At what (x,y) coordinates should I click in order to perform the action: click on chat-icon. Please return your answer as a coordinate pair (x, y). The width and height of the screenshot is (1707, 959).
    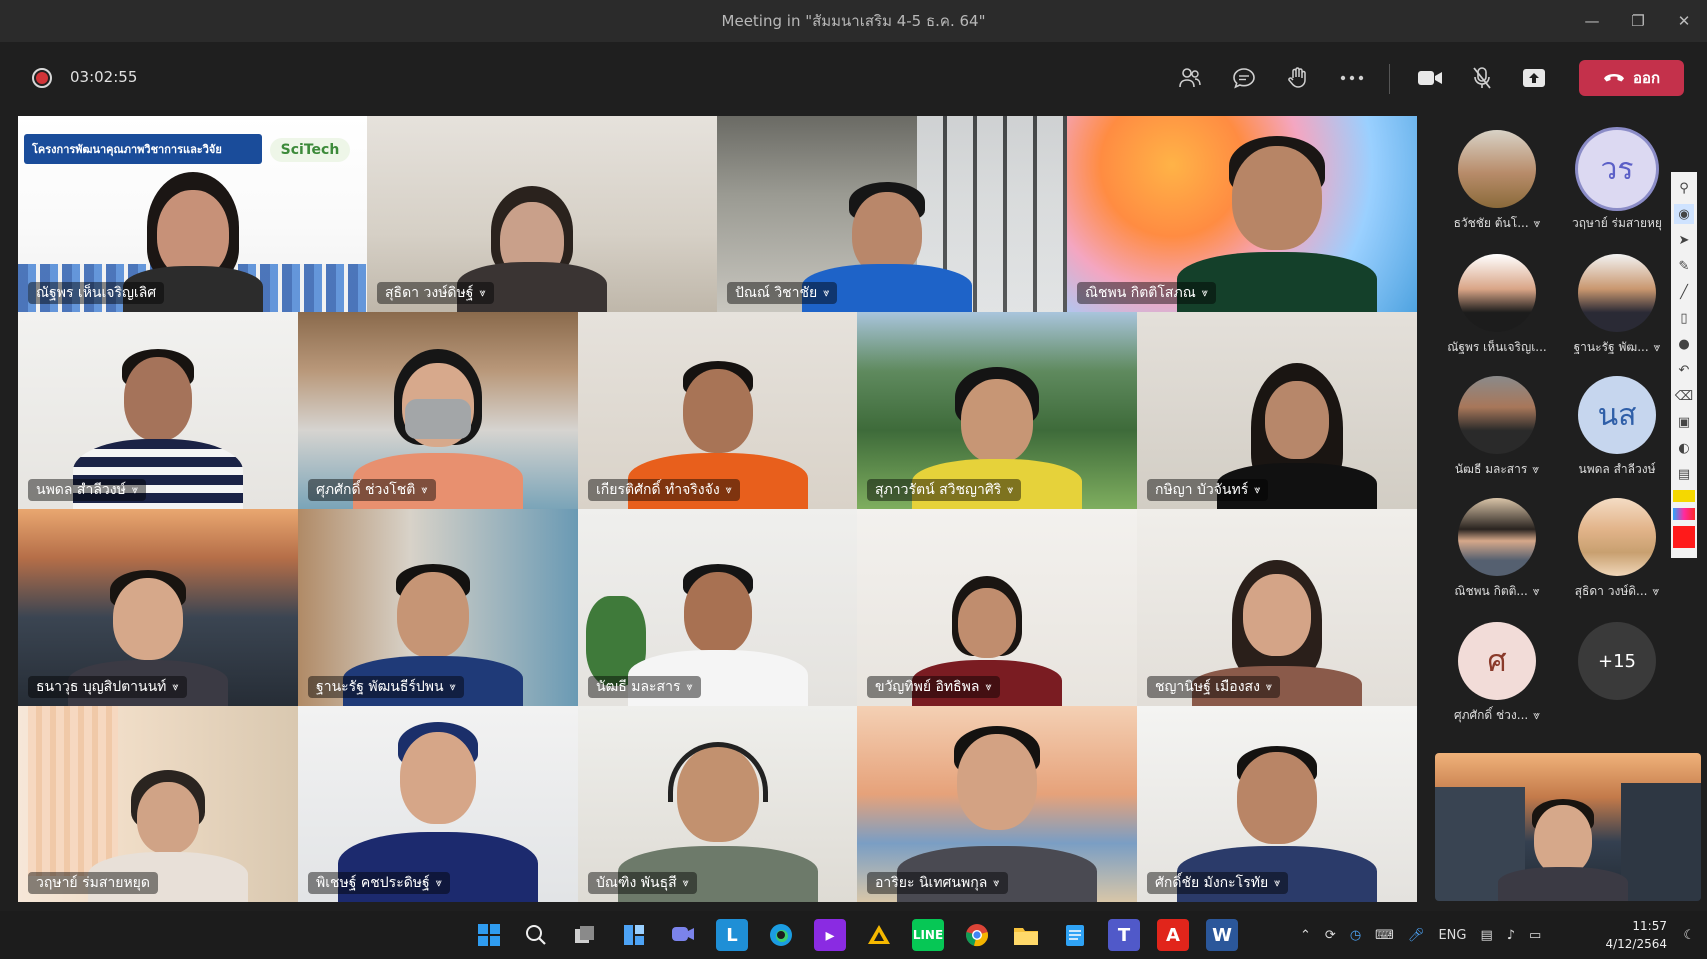
    Looking at the image, I should click on (1244, 78).